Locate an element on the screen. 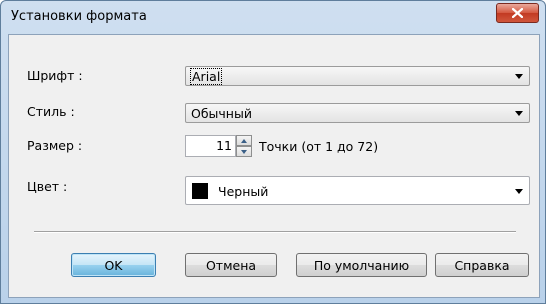 Image resolution: width=546 pixels, height=304 pixels. size-increase-button is located at coordinates (244, 140).